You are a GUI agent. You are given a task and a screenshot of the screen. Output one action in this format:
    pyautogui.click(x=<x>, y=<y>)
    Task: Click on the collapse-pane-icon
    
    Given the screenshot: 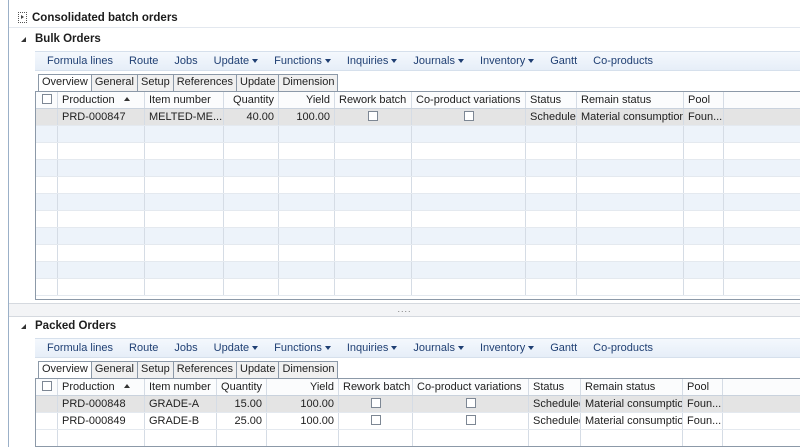 What is the action you would take?
    pyautogui.click(x=22, y=17)
    